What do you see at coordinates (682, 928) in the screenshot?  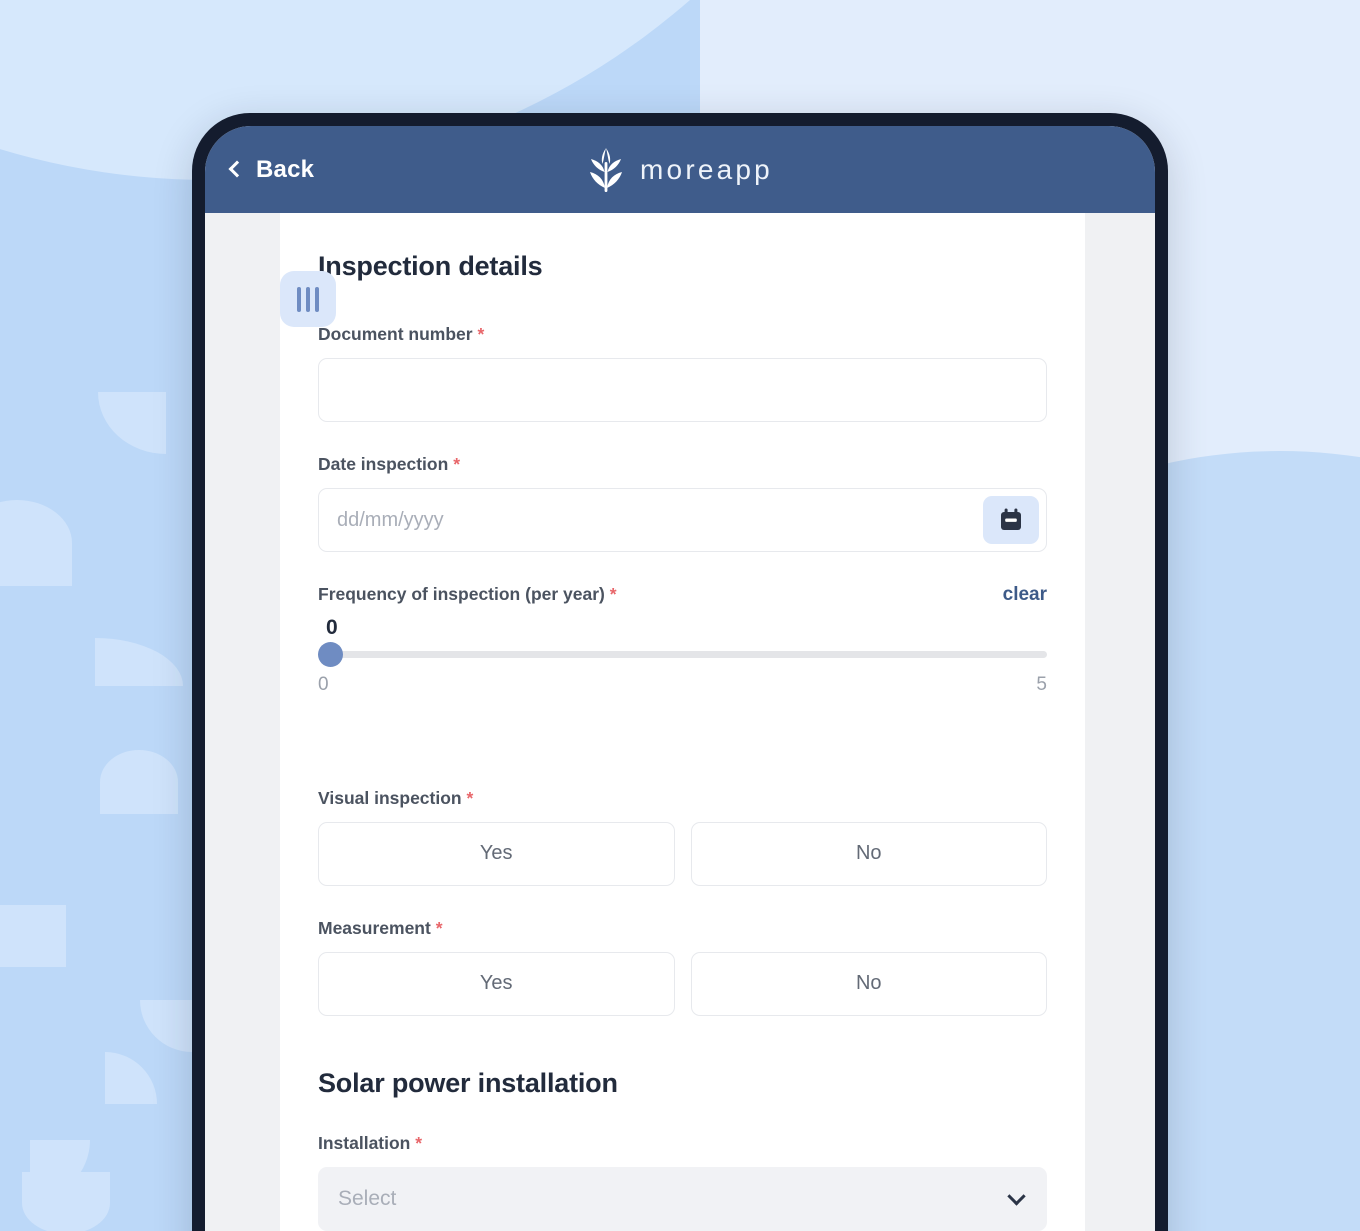 I see `measurement-label: Measurement *` at bounding box center [682, 928].